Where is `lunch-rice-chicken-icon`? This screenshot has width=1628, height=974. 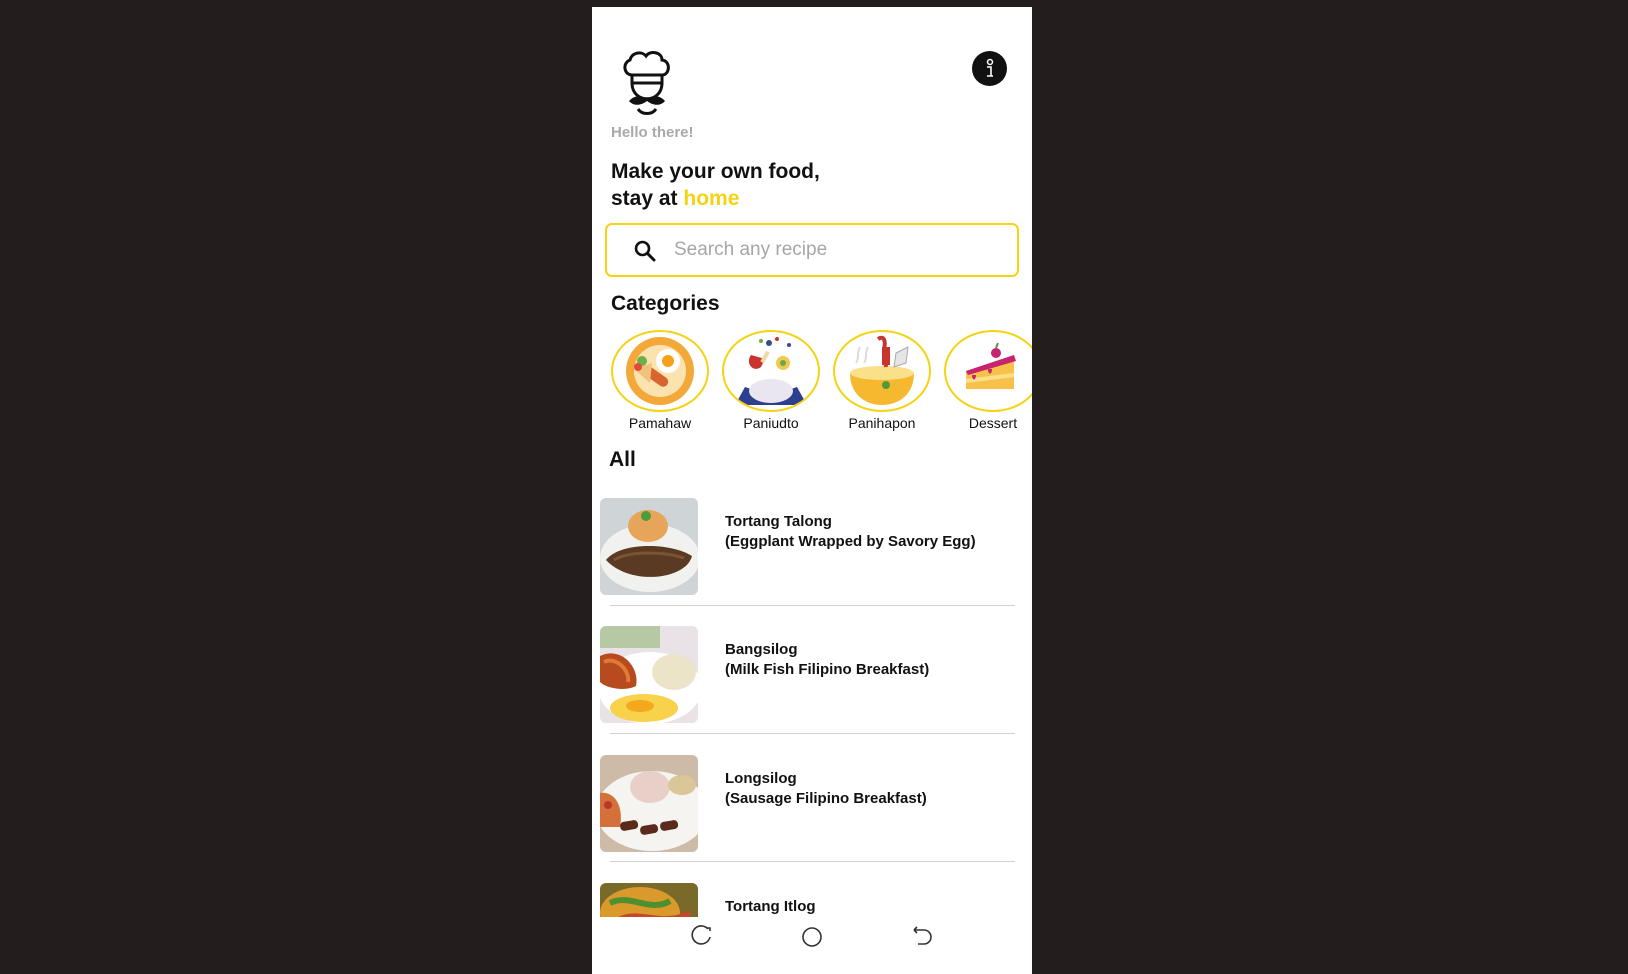
lunch-rice-chicken-icon is located at coordinates (771, 371).